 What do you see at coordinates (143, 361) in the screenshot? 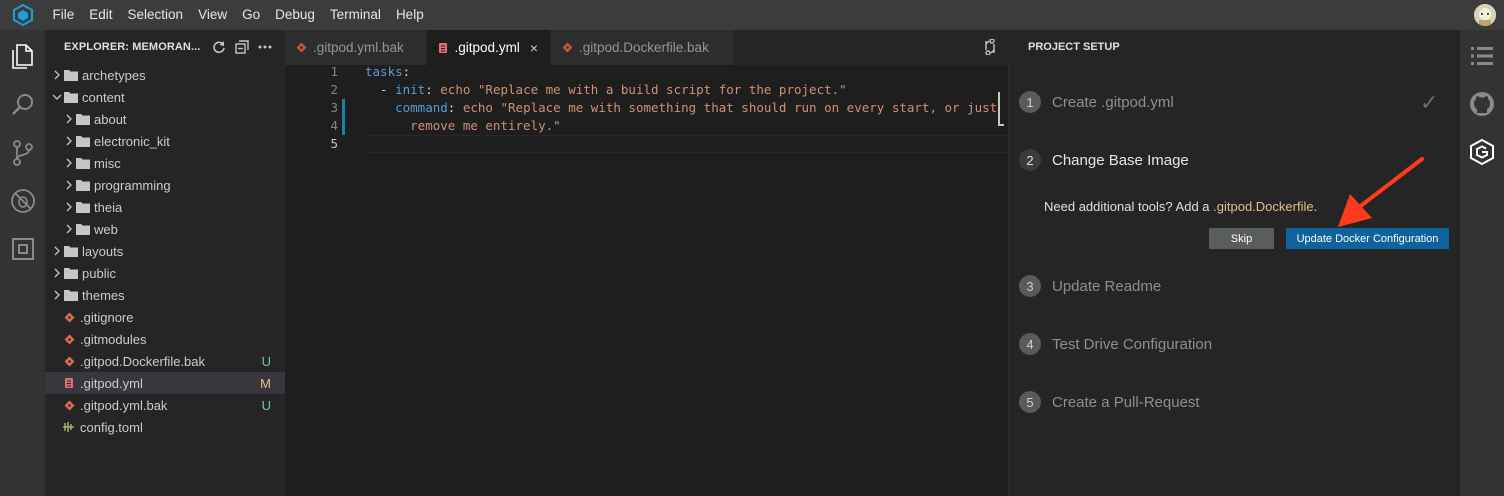
I see `tree-item-label: .gitpod.Dockerfile.bak` at bounding box center [143, 361].